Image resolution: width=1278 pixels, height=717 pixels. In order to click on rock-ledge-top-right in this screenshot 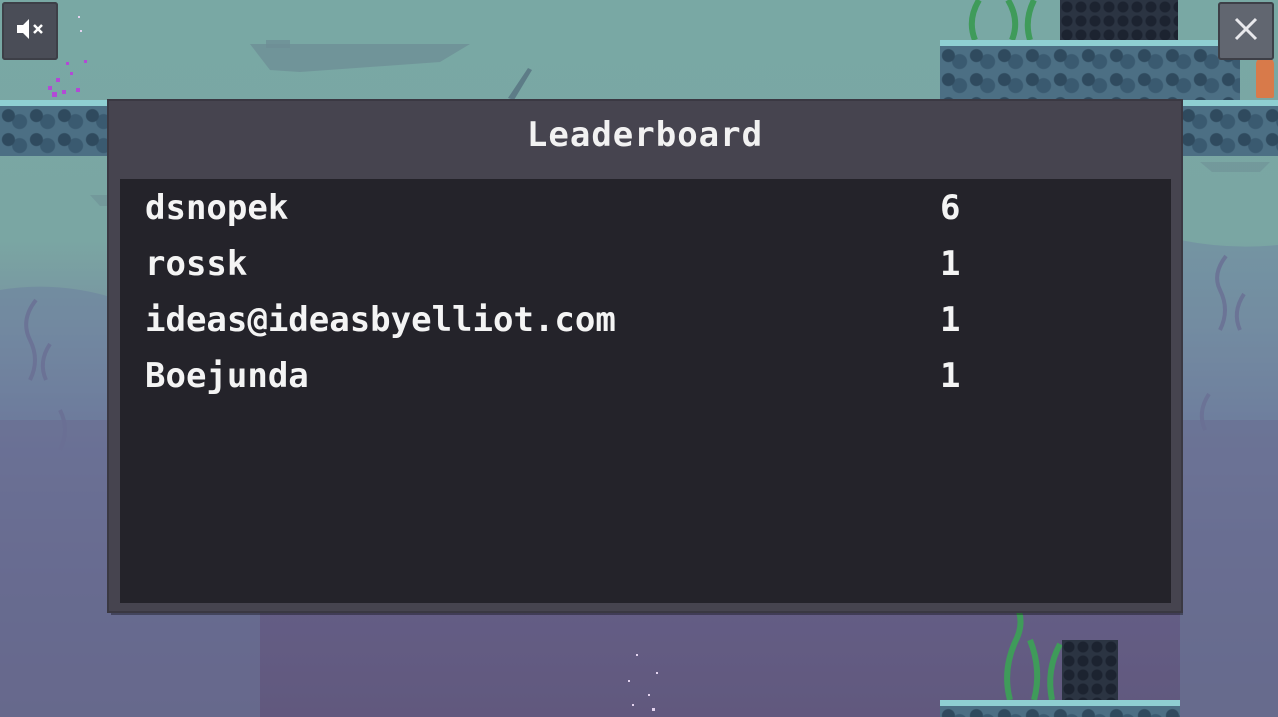, I will do `click(1090, 71)`.